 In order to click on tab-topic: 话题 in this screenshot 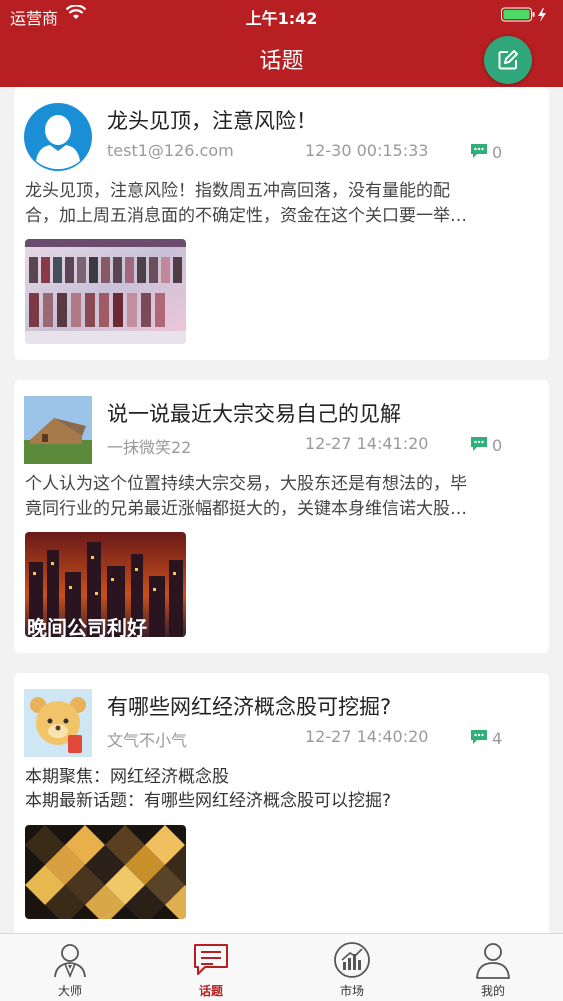, I will do `click(211, 967)`.